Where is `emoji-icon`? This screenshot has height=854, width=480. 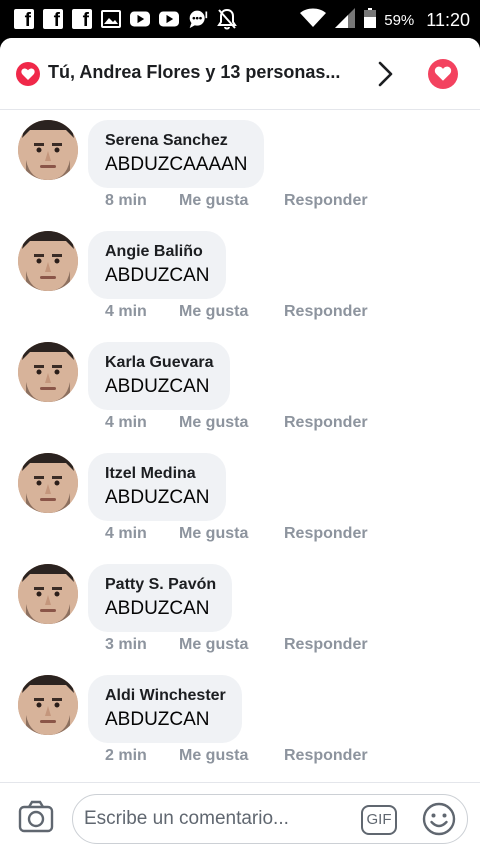 emoji-icon is located at coordinates (439, 819).